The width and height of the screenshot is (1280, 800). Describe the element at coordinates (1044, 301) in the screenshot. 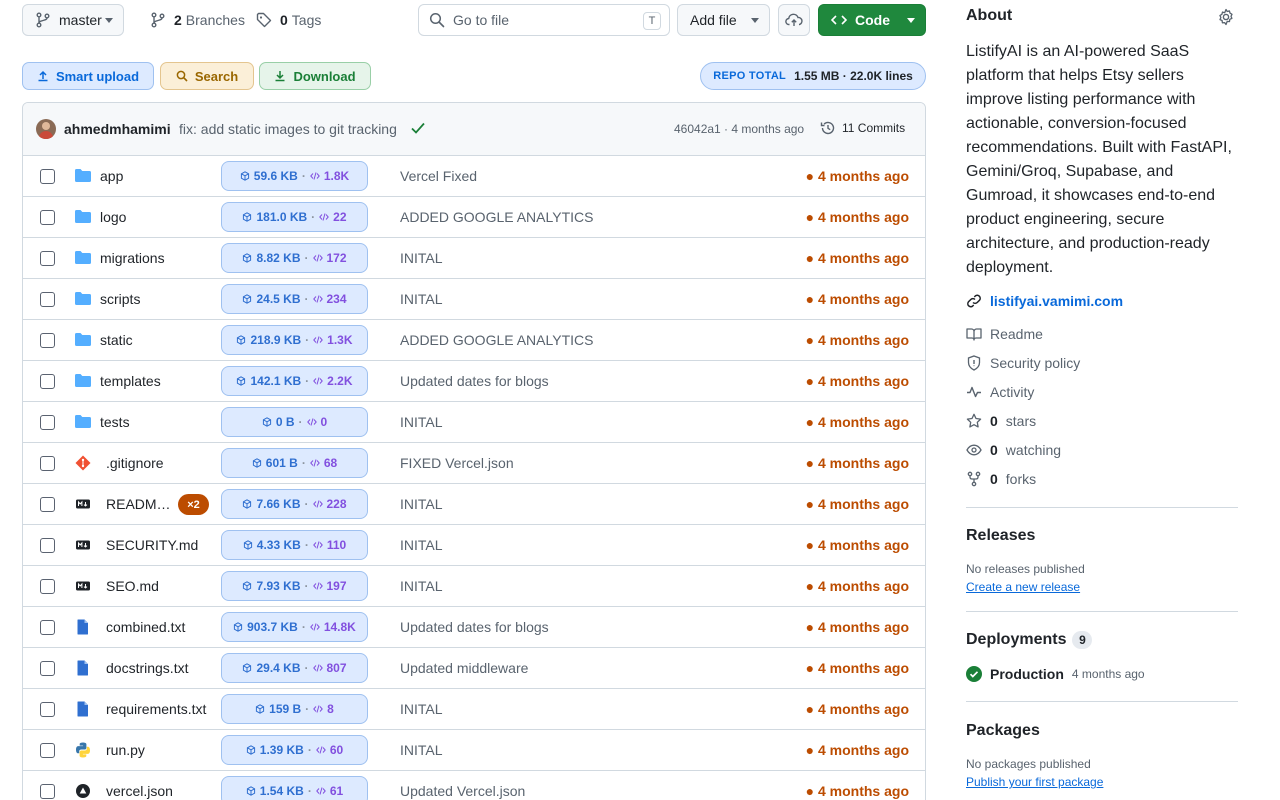

I see `website-link: listifyai.vamimi.com` at that location.